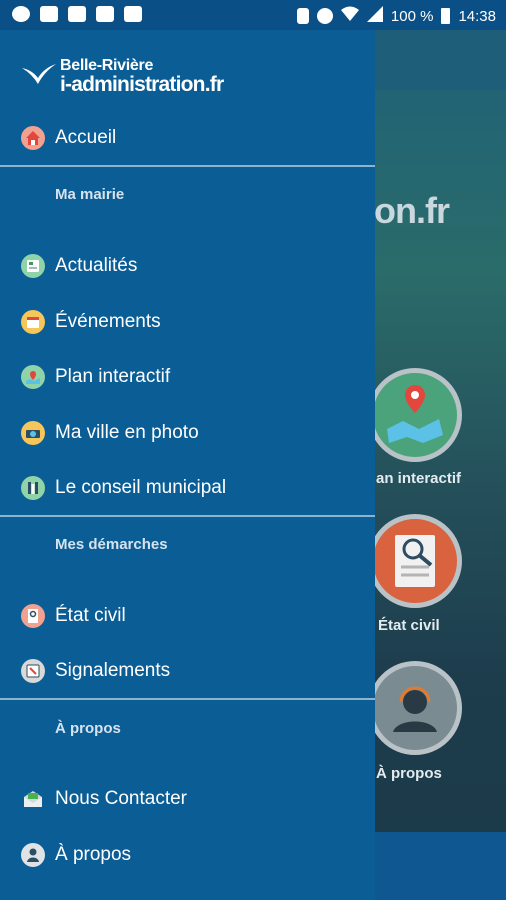 This screenshot has width=506, height=900. Describe the element at coordinates (33, 138) in the screenshot. I see `home-icon` at that location.